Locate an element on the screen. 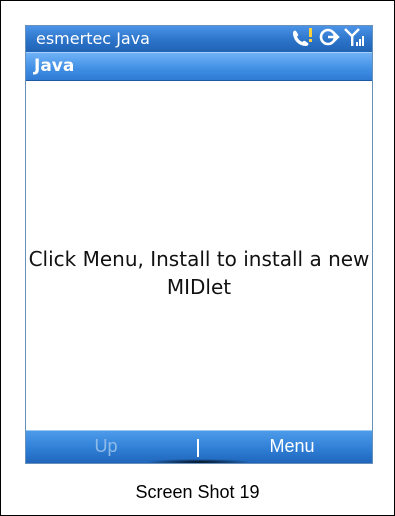 The width and height of the screenshot is (395, 516). signal-icon is located at coordinates (354, 39).